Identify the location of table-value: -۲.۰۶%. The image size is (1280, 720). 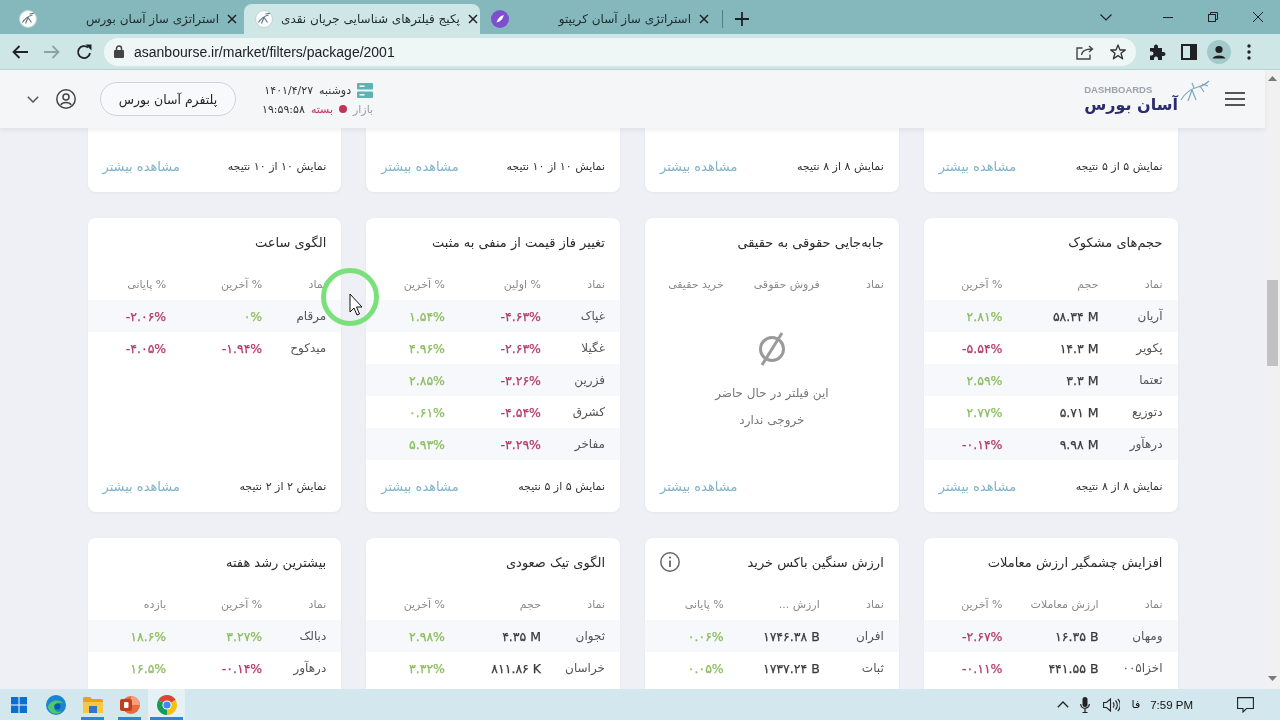
(146, 316).